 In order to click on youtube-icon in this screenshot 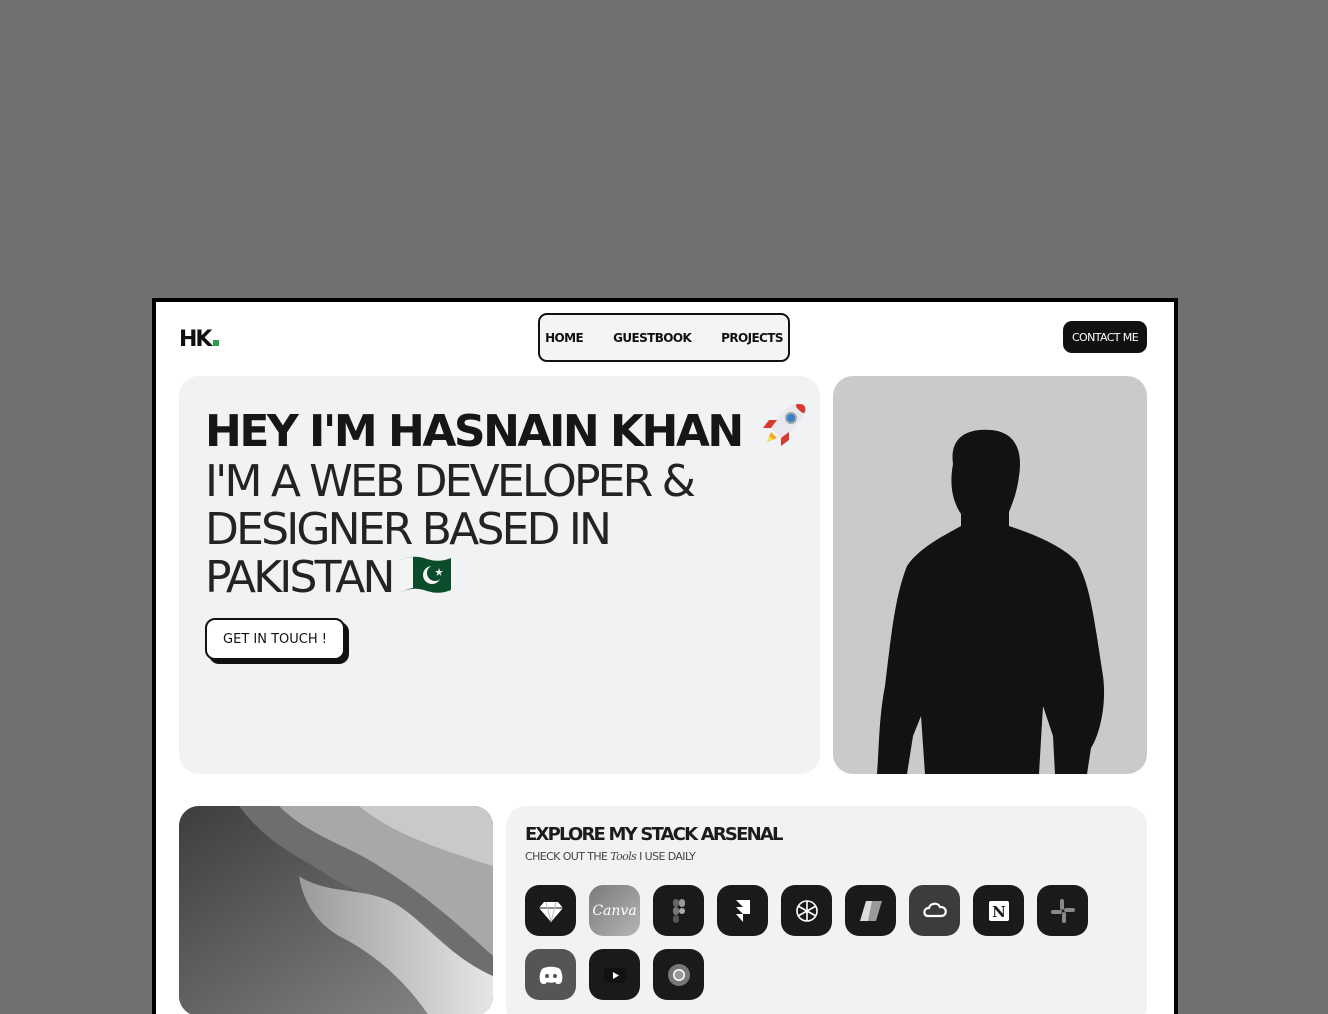, I will do `click(614, 974)`.